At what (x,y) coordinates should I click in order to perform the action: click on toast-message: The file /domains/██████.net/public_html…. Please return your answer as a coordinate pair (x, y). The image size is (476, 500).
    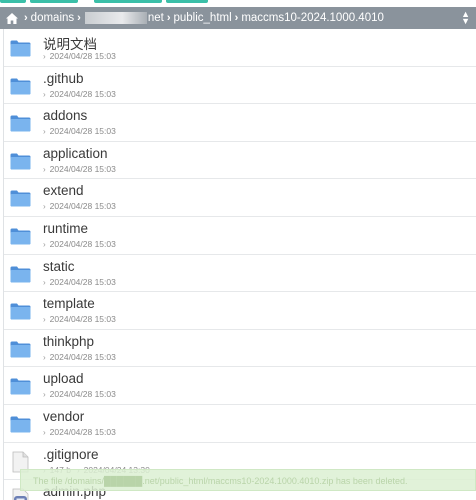
    Looking at the image, I should click on (220, 481).